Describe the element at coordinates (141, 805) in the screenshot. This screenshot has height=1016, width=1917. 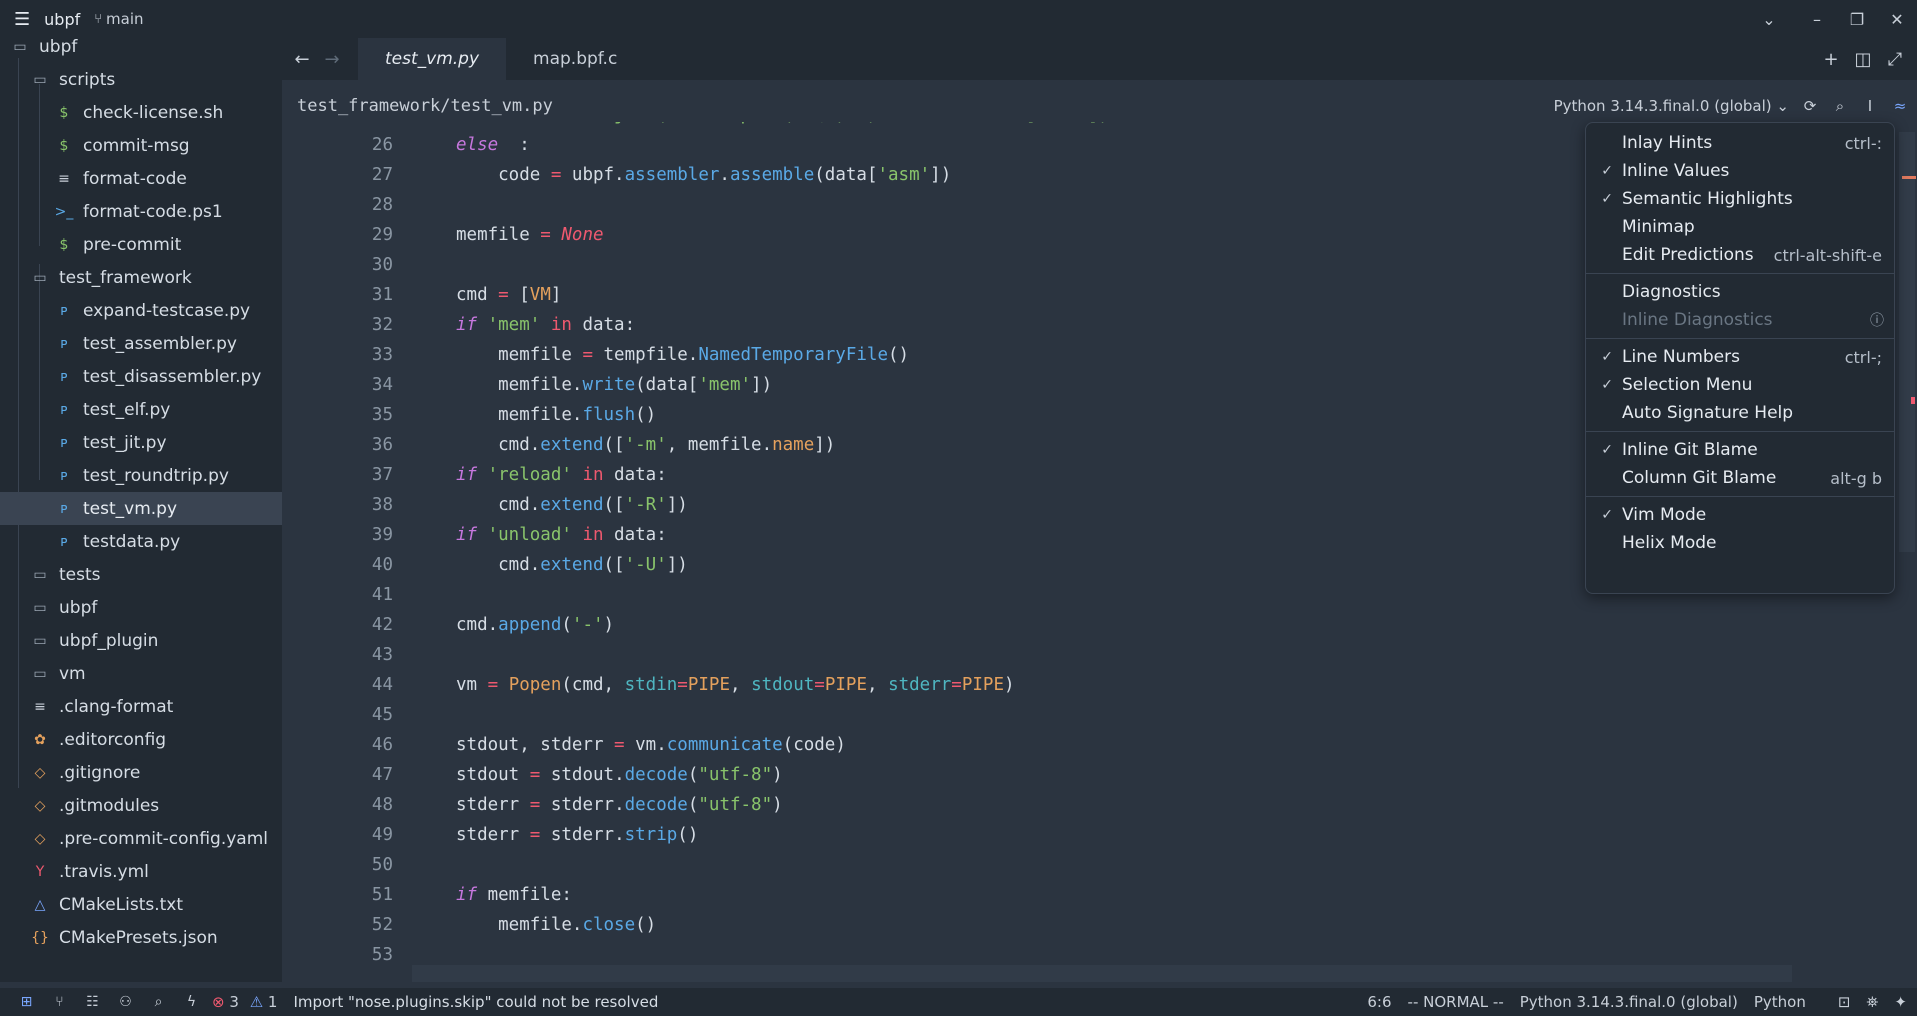
I see `tree-item: ◇ .gitmodules` at that location.